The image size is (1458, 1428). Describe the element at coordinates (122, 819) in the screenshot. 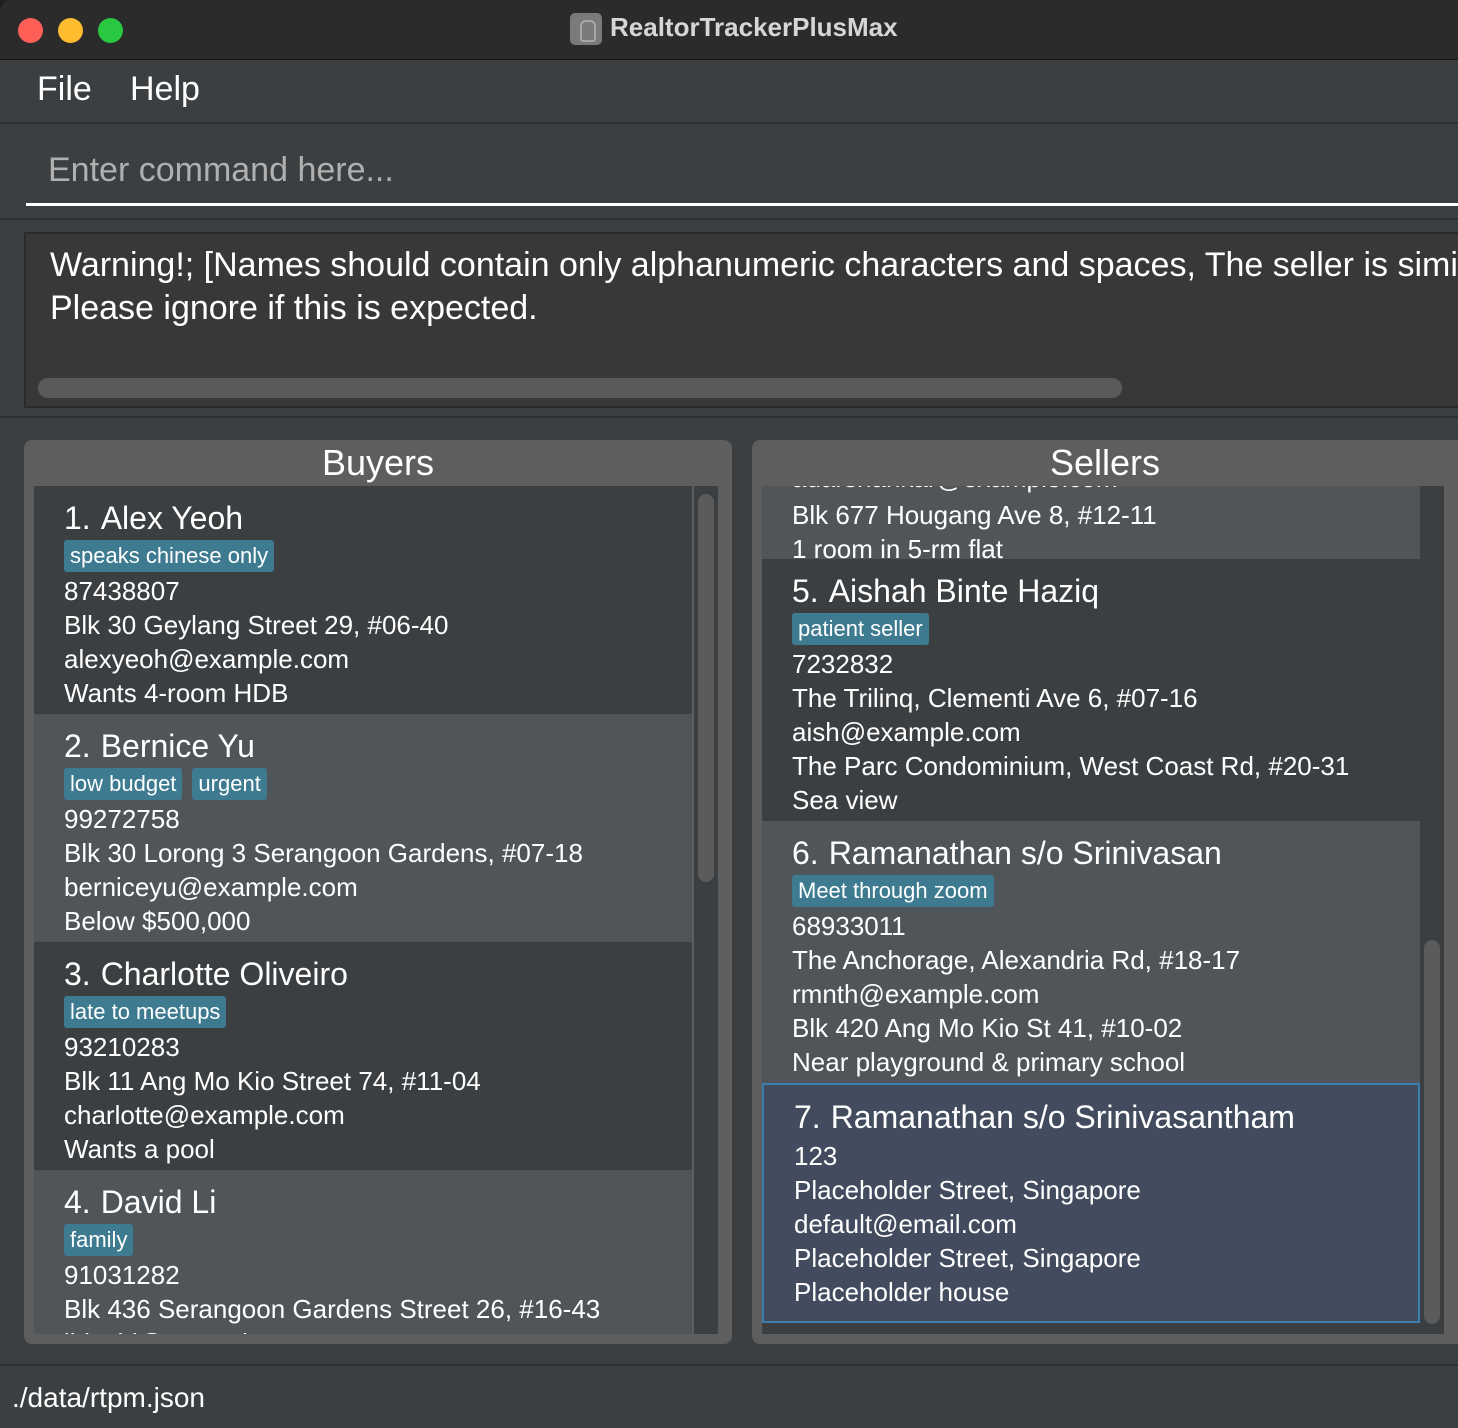

I see `buyer-phone: 99272758` at that location.